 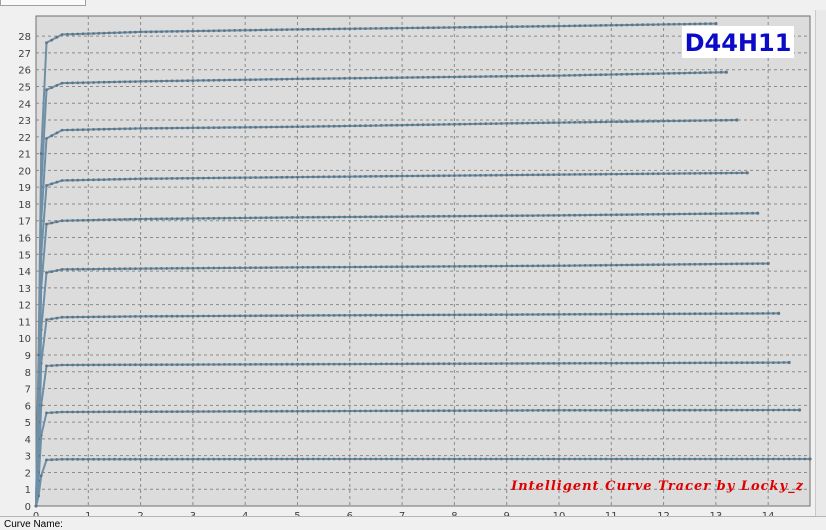 What do you see at coordinates (820, 263) in the screenshot?
I see `vertical-scrollbar` at bounding box center [820, 263].